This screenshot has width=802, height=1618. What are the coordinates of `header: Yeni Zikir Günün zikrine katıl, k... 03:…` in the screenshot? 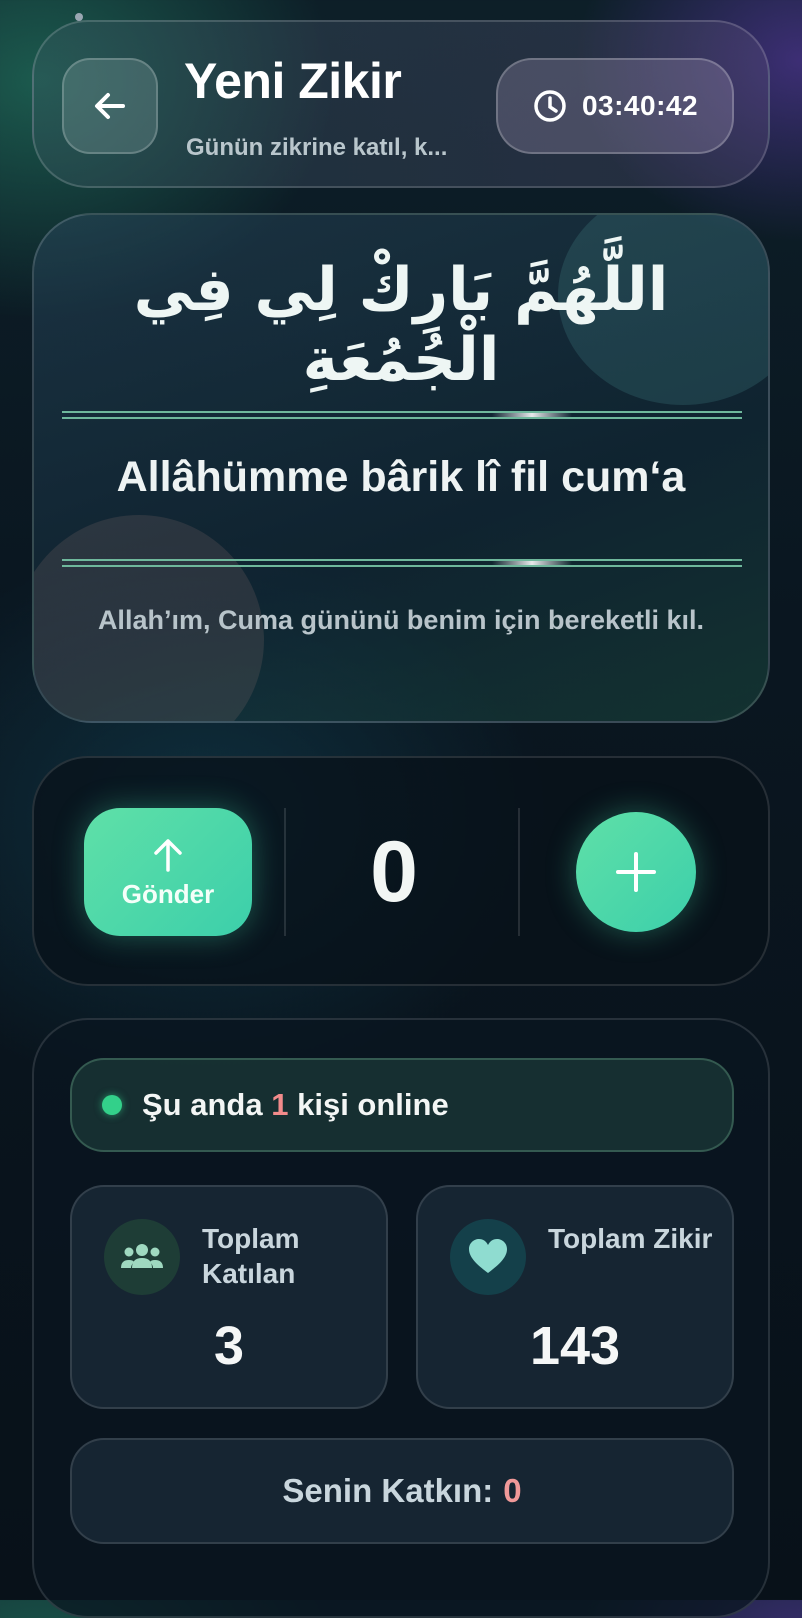 It's located at (401, 104).